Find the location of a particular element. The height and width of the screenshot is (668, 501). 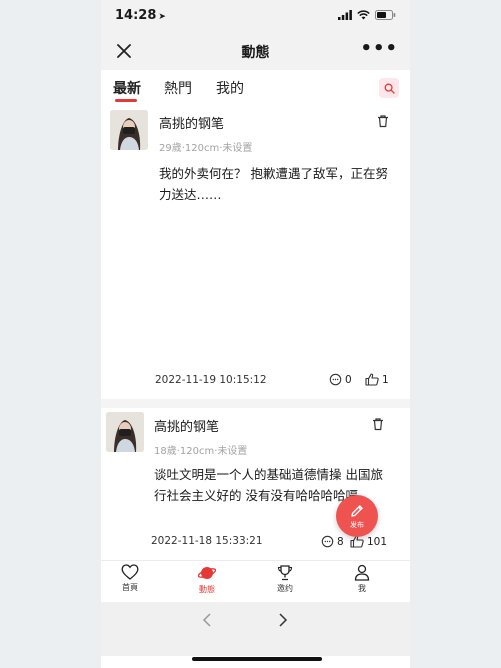

like-count: 101 is located at coordinates (377, 541).